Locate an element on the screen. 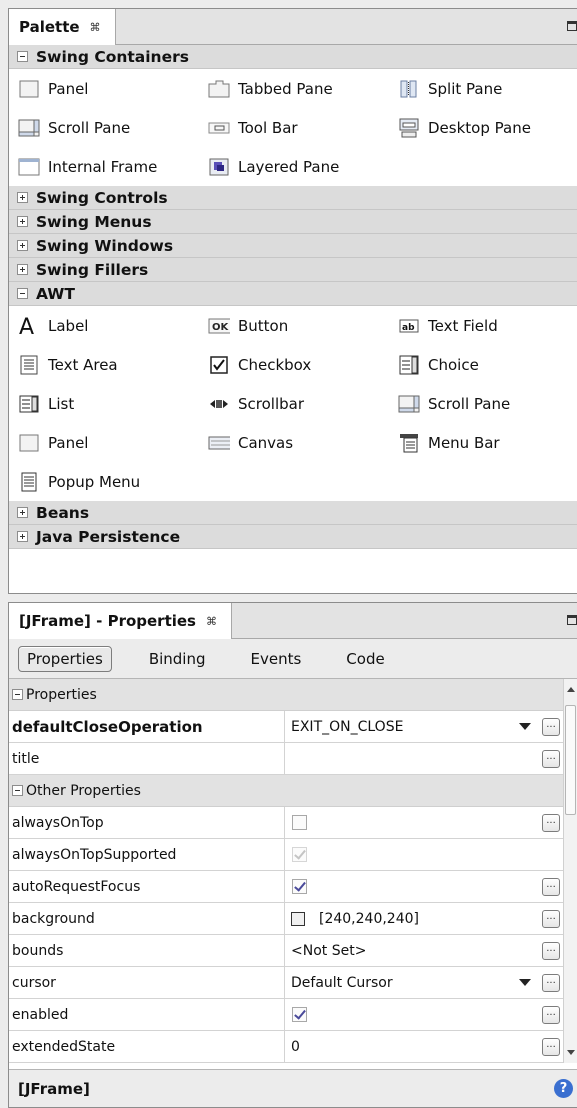 The height and width of the screenshot is (1108, 577). category-label: Swing Menus is located at coordinates (94, 221).